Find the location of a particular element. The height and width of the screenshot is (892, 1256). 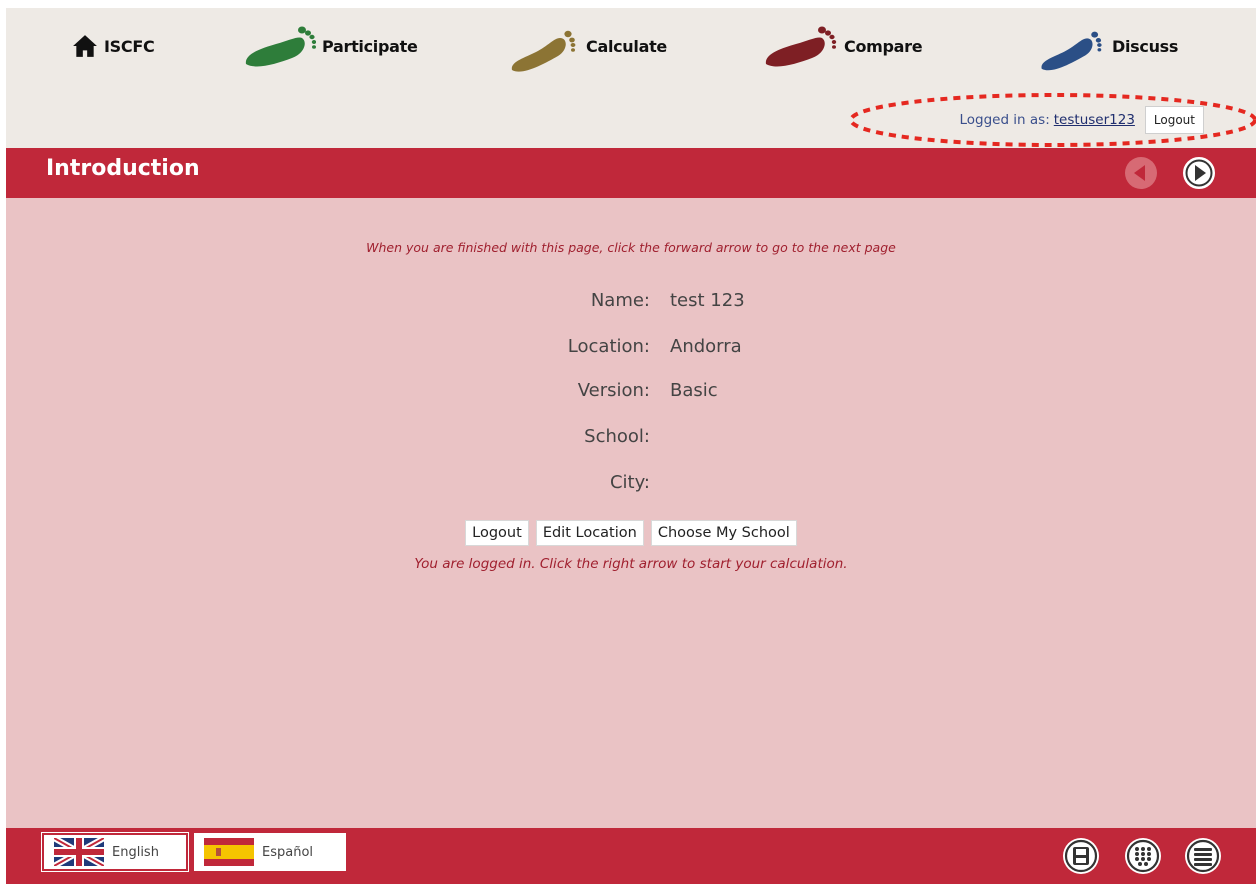

language-spanish: Español is located at coordinates (270, 852).